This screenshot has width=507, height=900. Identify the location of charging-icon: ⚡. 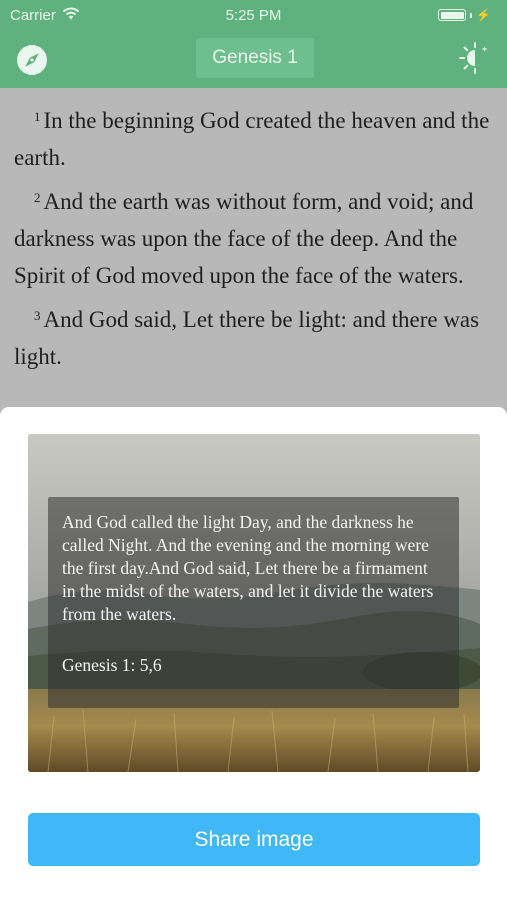
(483, 15).